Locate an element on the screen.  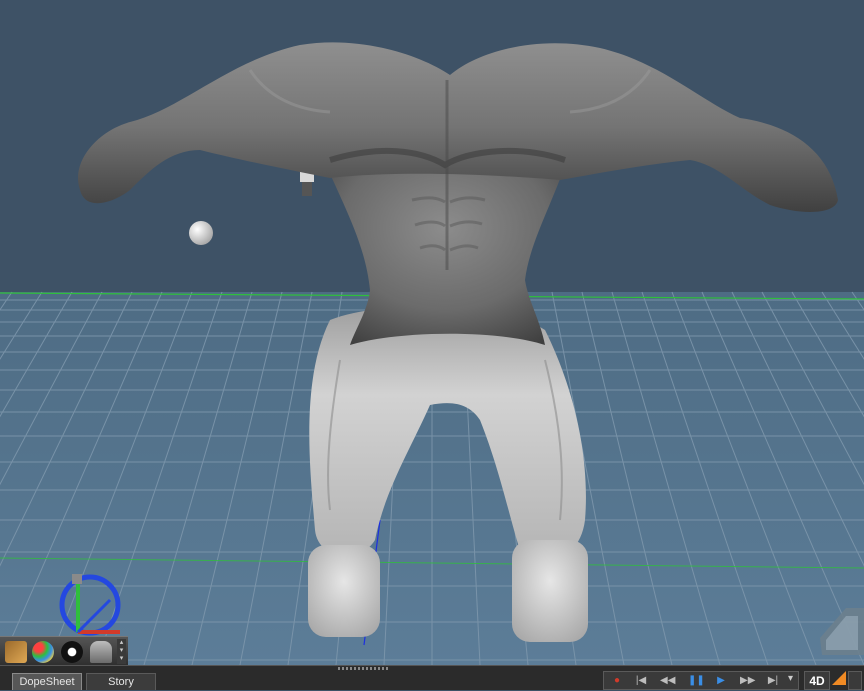
tool-tray: ▴ ▾ ▾ is located at coordinates (64, 650).